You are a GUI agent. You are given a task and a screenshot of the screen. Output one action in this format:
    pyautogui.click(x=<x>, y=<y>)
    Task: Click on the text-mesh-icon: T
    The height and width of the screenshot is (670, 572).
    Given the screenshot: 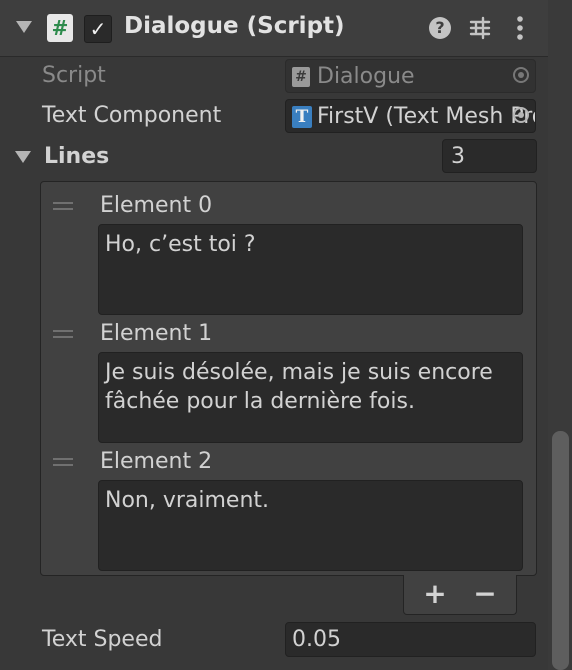 What is the action you would take?
    pyautogui.click(x=302, y=117)
    